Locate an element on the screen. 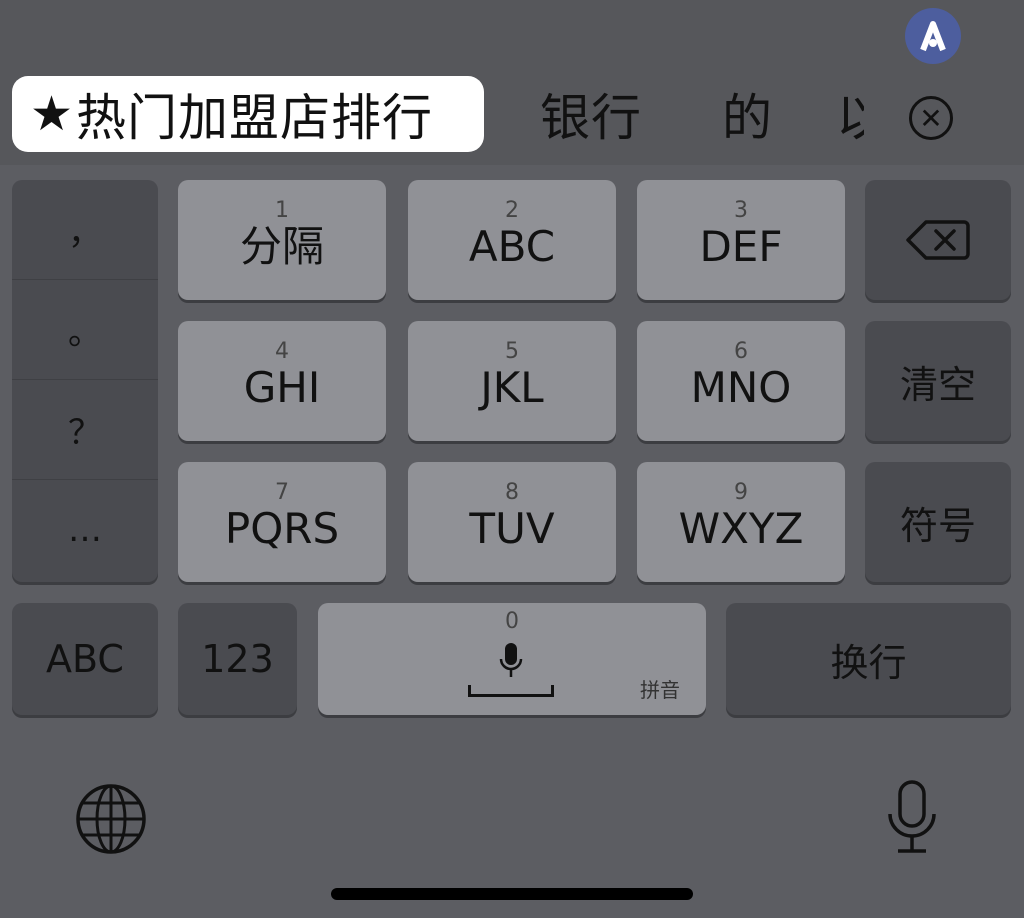 This screenshot has width=1024, height=918. key-5: 5 JKL is located at coordinates (512, 381).